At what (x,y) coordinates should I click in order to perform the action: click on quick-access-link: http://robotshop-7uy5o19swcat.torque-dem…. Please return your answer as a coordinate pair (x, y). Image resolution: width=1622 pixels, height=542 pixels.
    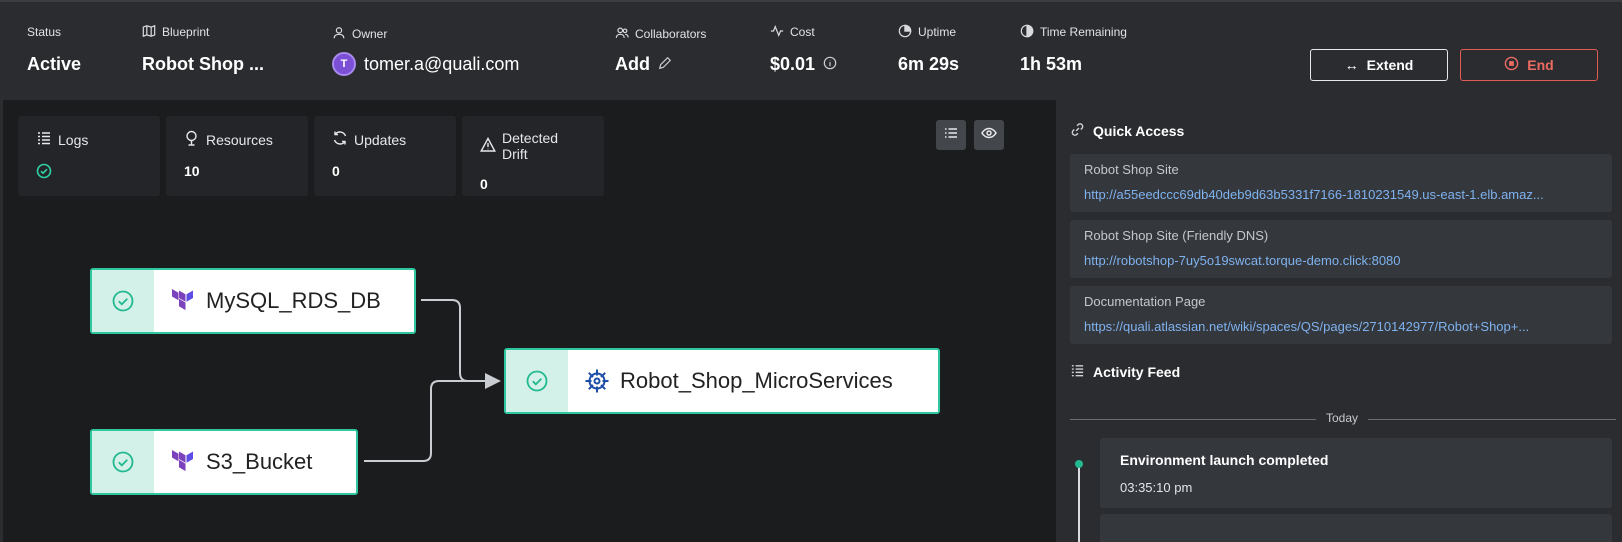
    Looking at the image, I should click on (1341, 260).